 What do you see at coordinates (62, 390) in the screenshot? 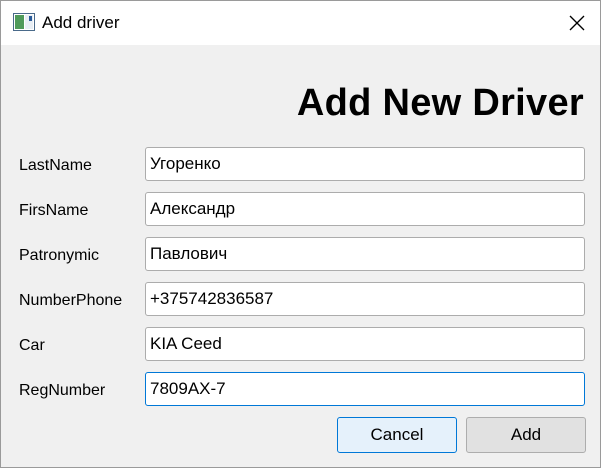
I see `regnumber-label: RegNumber` at bounding box center [62, 390].